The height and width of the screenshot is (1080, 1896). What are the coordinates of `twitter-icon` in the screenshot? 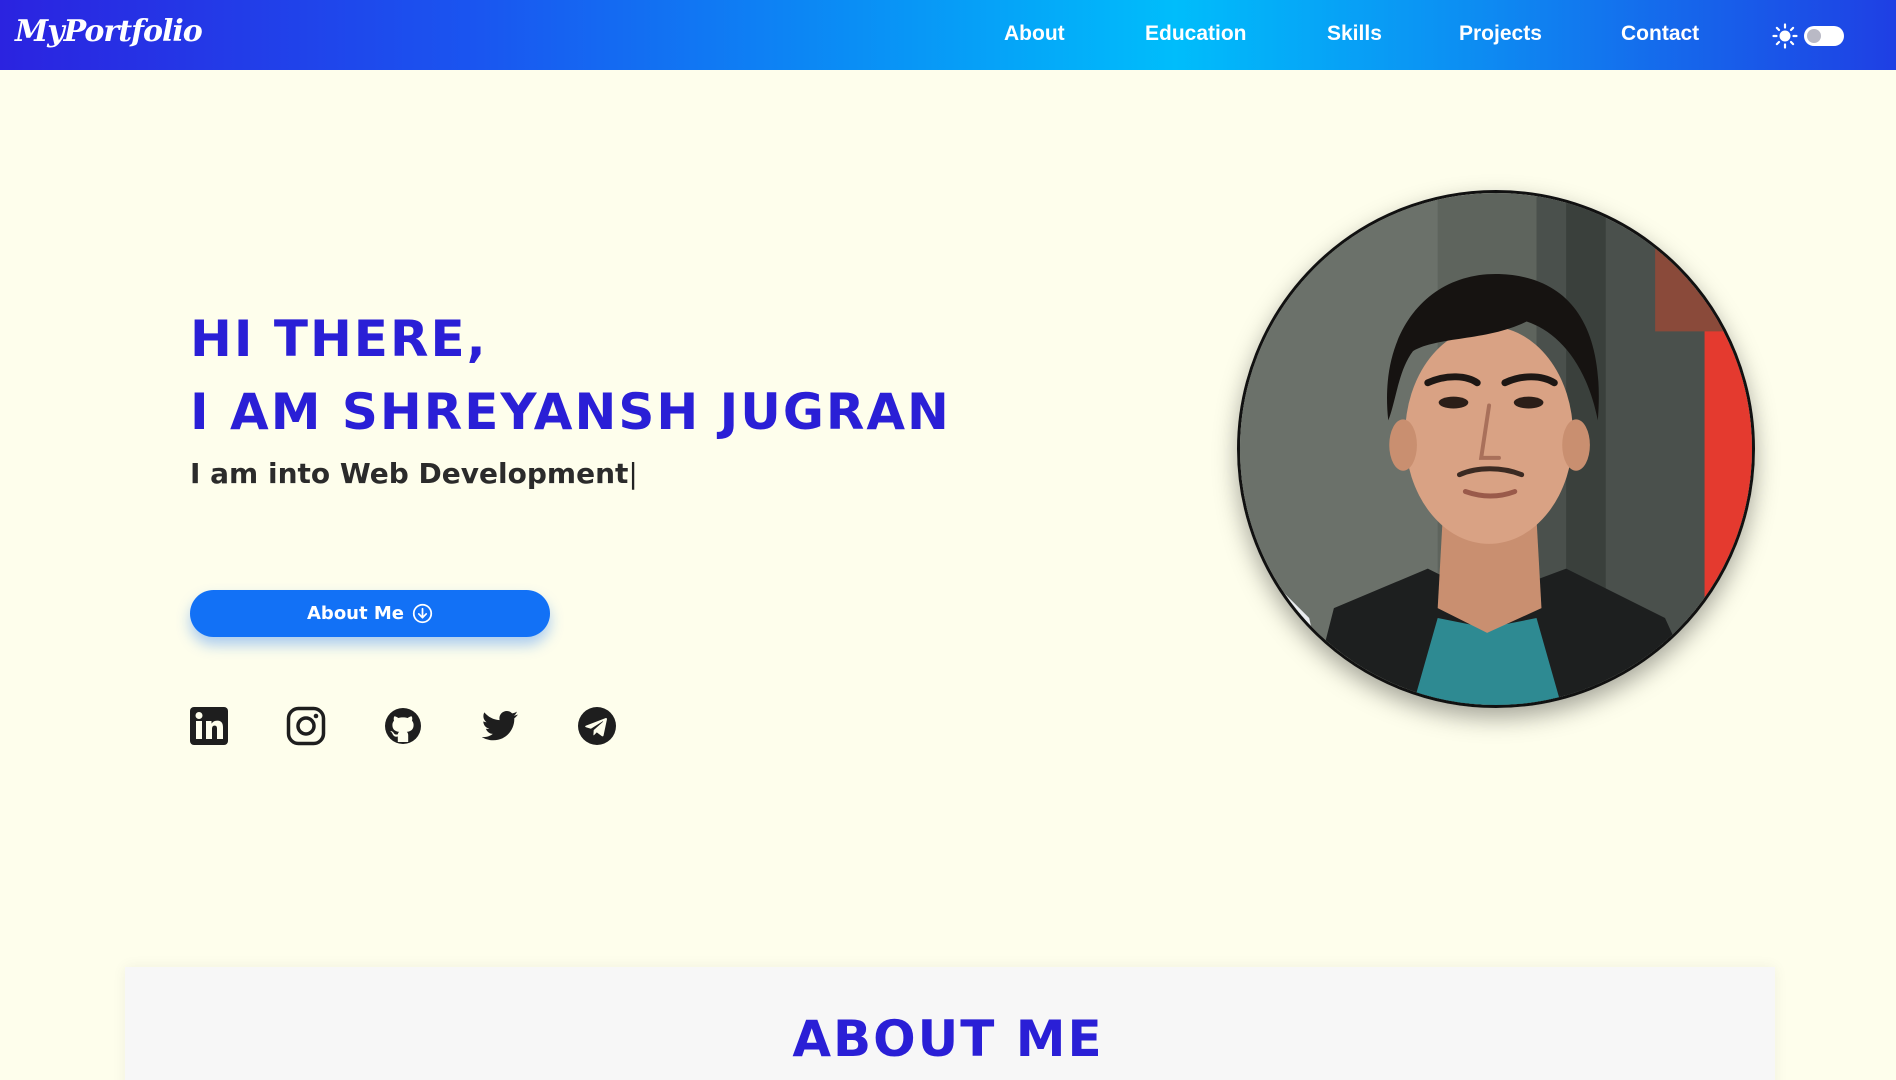 It's located at (499, 726).